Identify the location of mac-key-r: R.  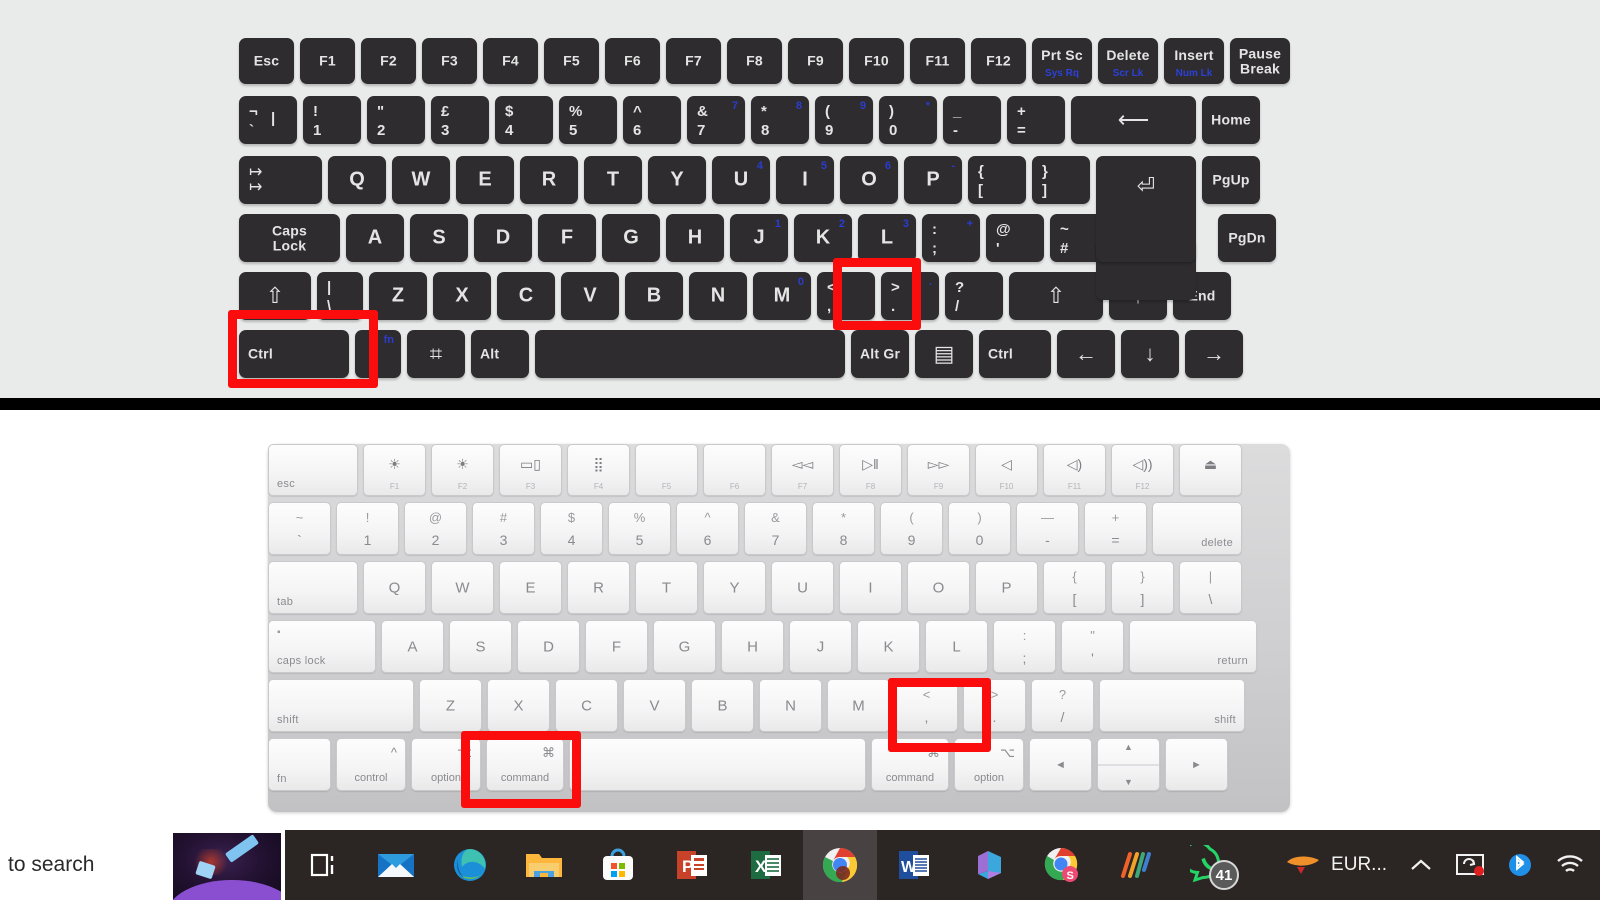
(598, 587).